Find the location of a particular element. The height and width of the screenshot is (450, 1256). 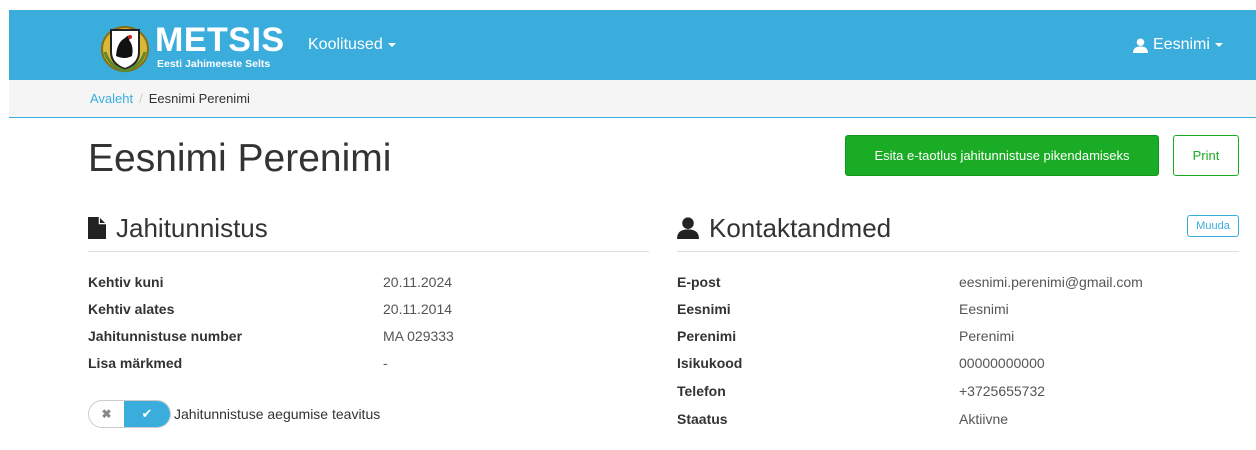

contact-label-firstname: Eesnimi is located at coordinates (704, 309).